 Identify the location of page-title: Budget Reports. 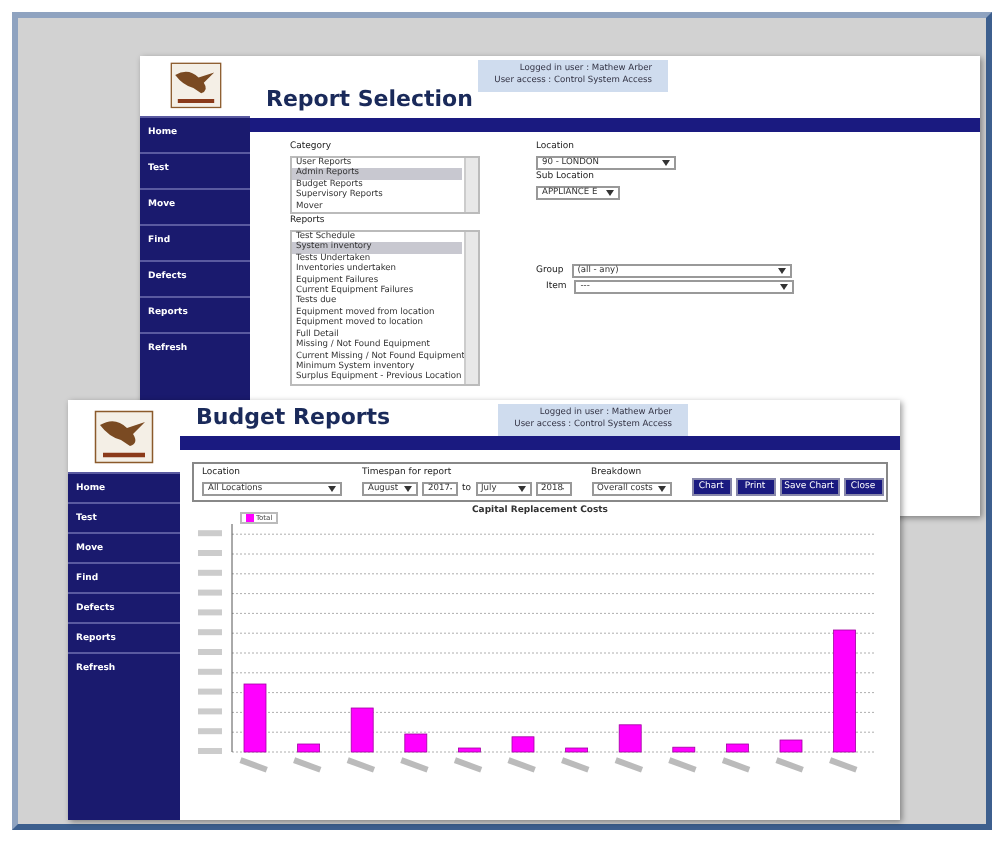
(293, 417).